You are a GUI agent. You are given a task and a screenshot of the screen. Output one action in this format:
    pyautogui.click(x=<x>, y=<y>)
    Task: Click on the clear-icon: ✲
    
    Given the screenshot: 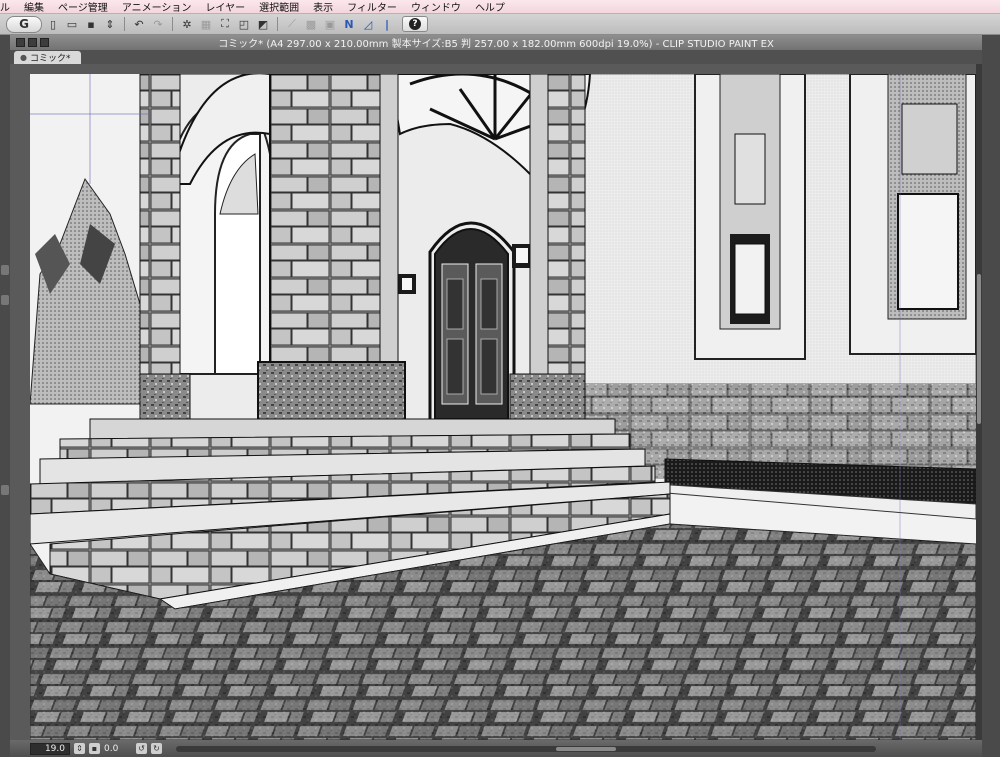 What is the action you would take?
    pyautogui.click(x=187, y=24)
    